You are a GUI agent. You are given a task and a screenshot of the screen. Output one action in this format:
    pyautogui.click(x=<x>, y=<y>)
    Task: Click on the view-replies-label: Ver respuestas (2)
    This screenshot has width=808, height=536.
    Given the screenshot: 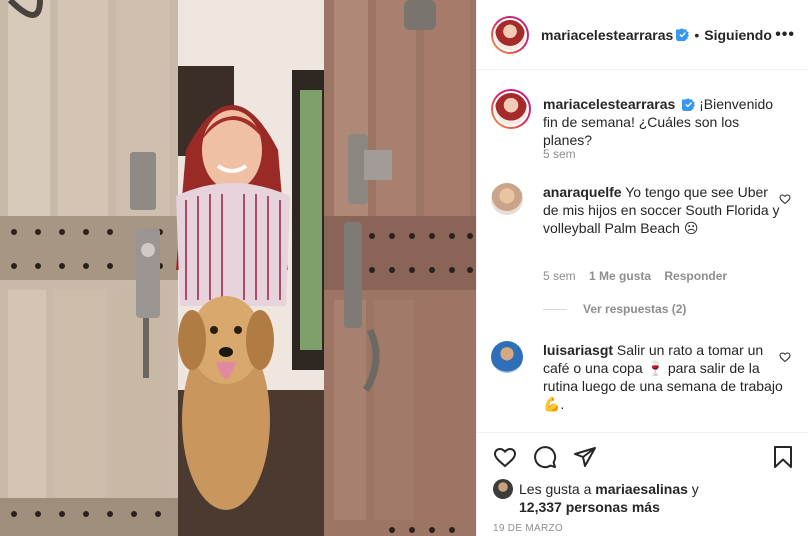 What is the action you would take?
    pyautogui.click(x=635, y=309)
    